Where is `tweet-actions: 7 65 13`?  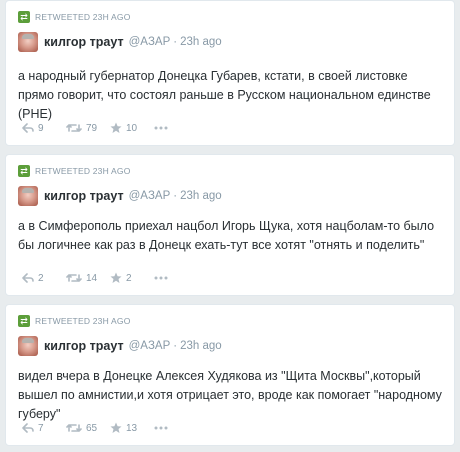 tweet-actions: 7 65 13 is located at coordinates (98, 428).